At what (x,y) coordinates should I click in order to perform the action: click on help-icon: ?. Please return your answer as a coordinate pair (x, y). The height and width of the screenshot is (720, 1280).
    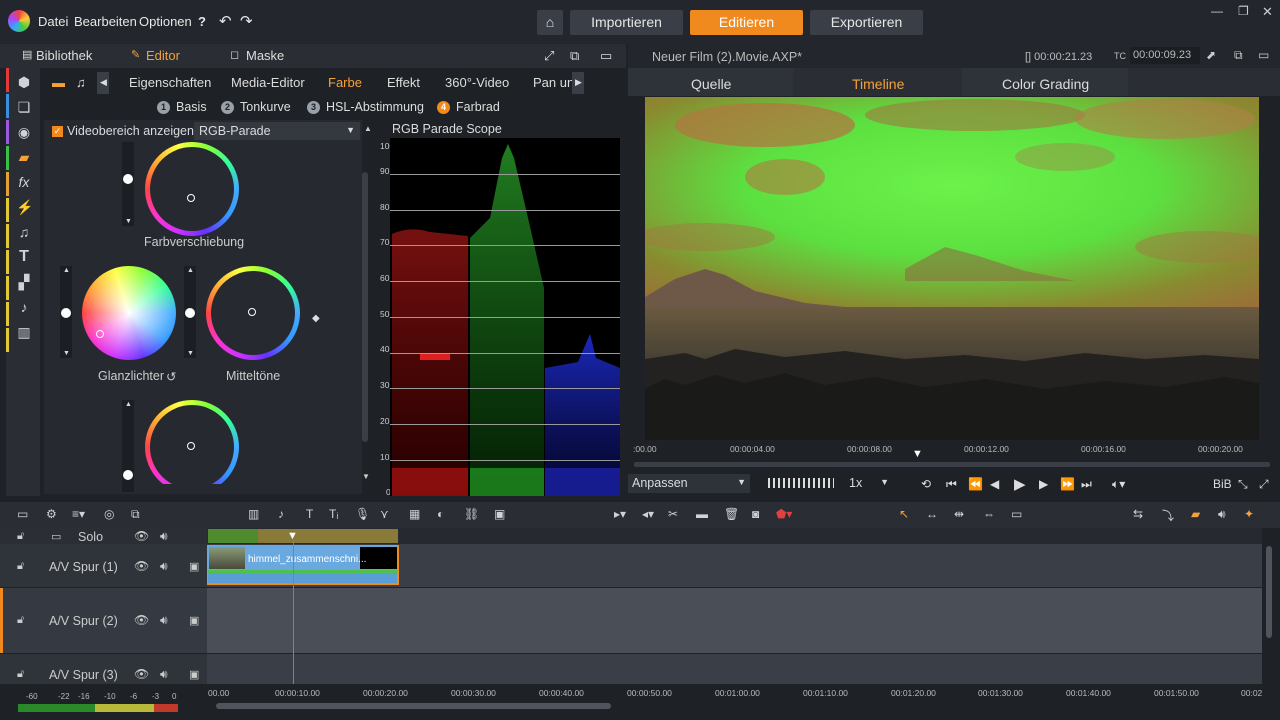
    Looking at the image, I should click on (202, 21).